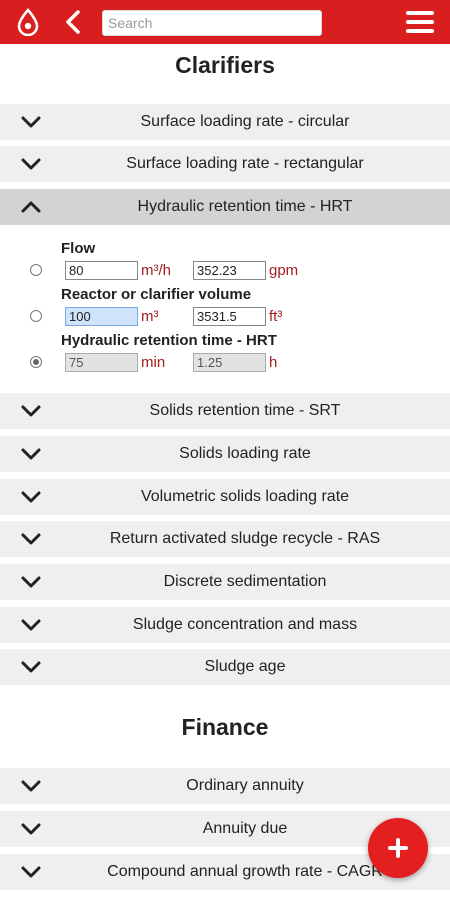 The width and height of the screenshot is (450, 900). I want to click on accordion-label: Ordinary annuity, so click(245, 785).